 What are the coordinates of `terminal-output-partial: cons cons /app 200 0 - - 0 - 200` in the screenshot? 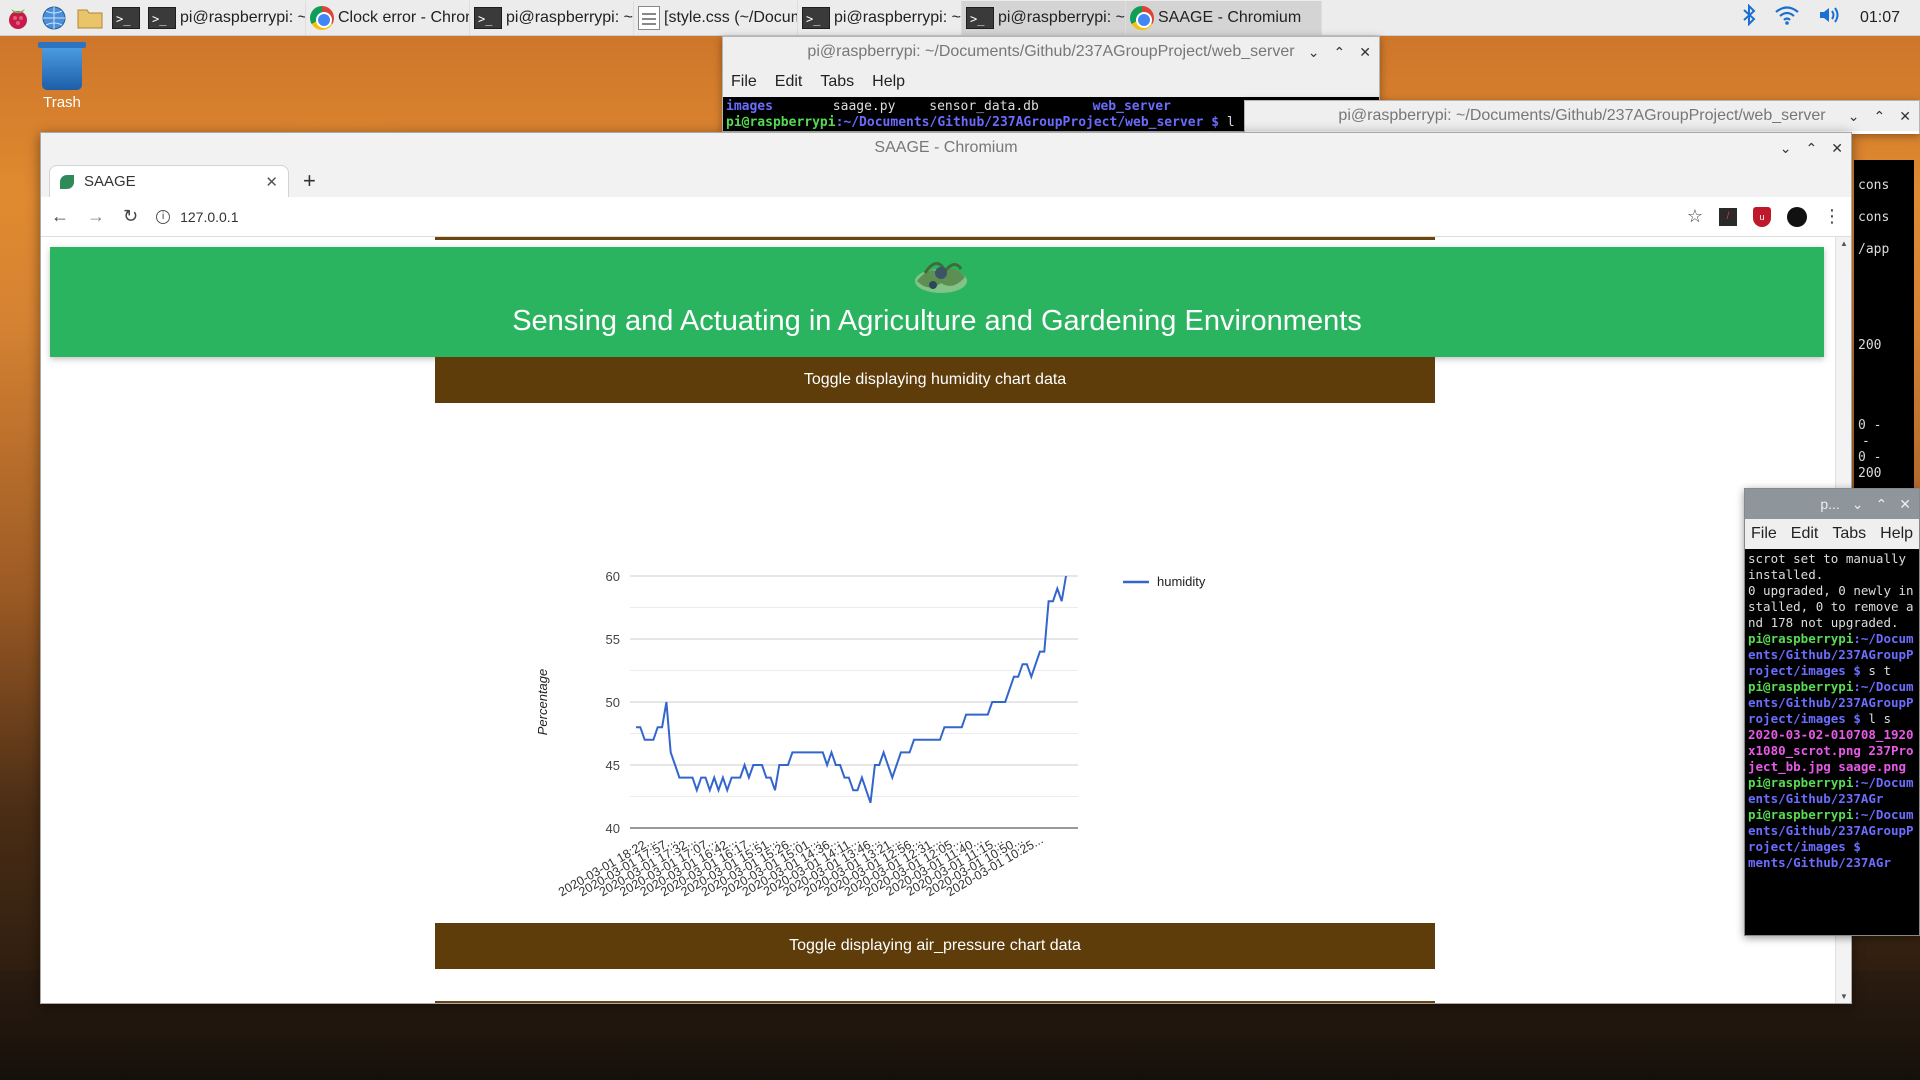 It's located at (1884, 325).